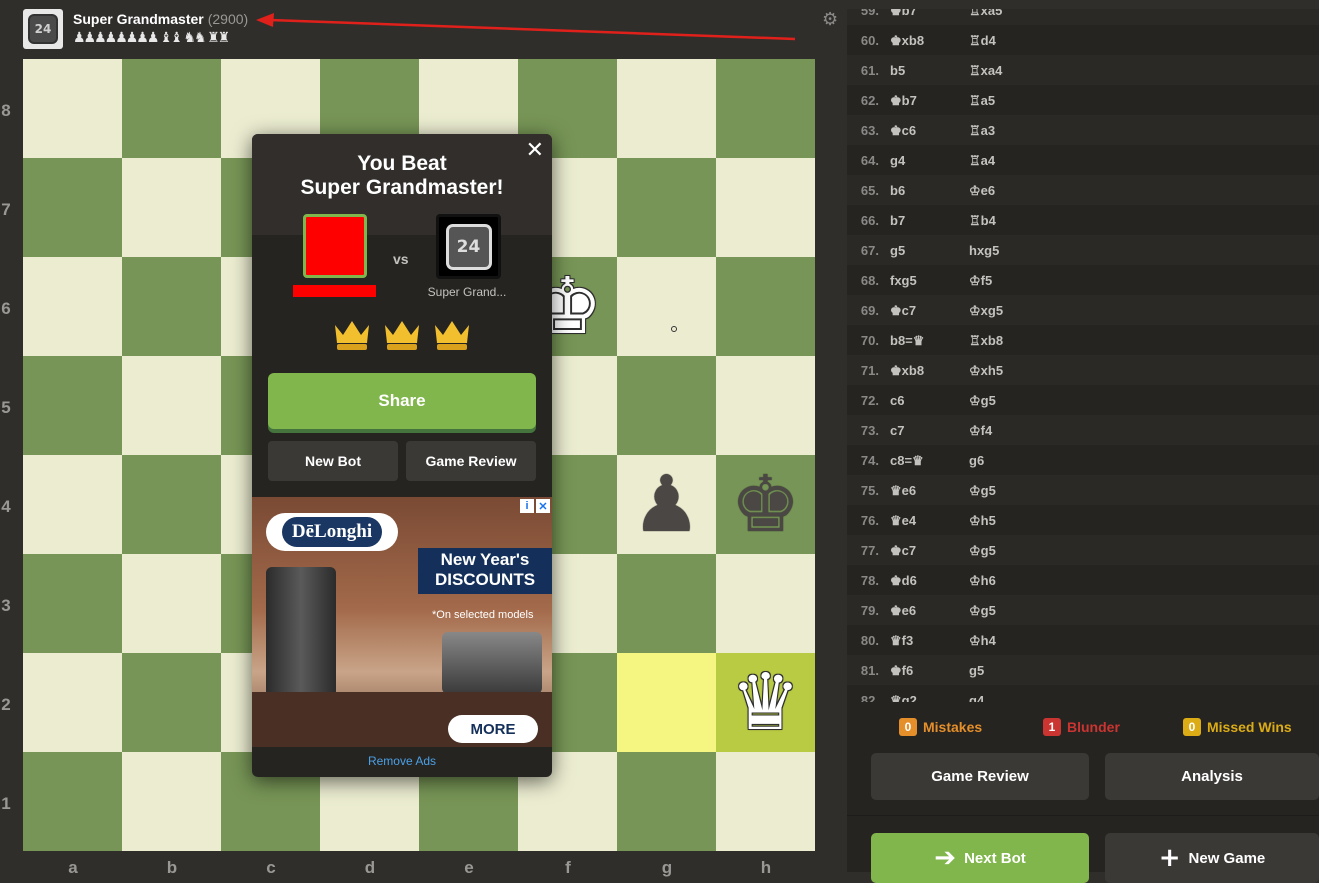 This screenshot has width=1319, height=883. Describe the element at coordinates (1081, 727) in the screenshot. I see `blunder-stat: 1 Blunder` at that location.